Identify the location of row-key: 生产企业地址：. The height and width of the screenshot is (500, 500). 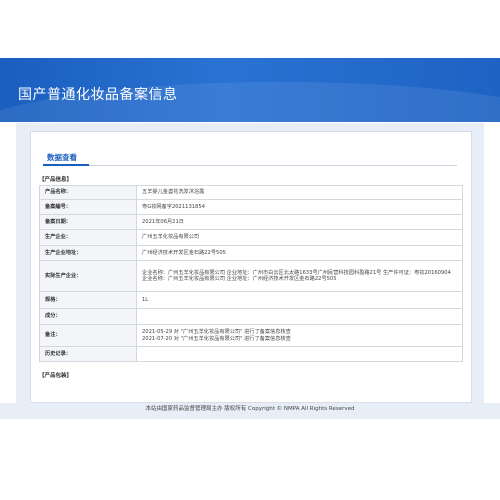
(88, 253).